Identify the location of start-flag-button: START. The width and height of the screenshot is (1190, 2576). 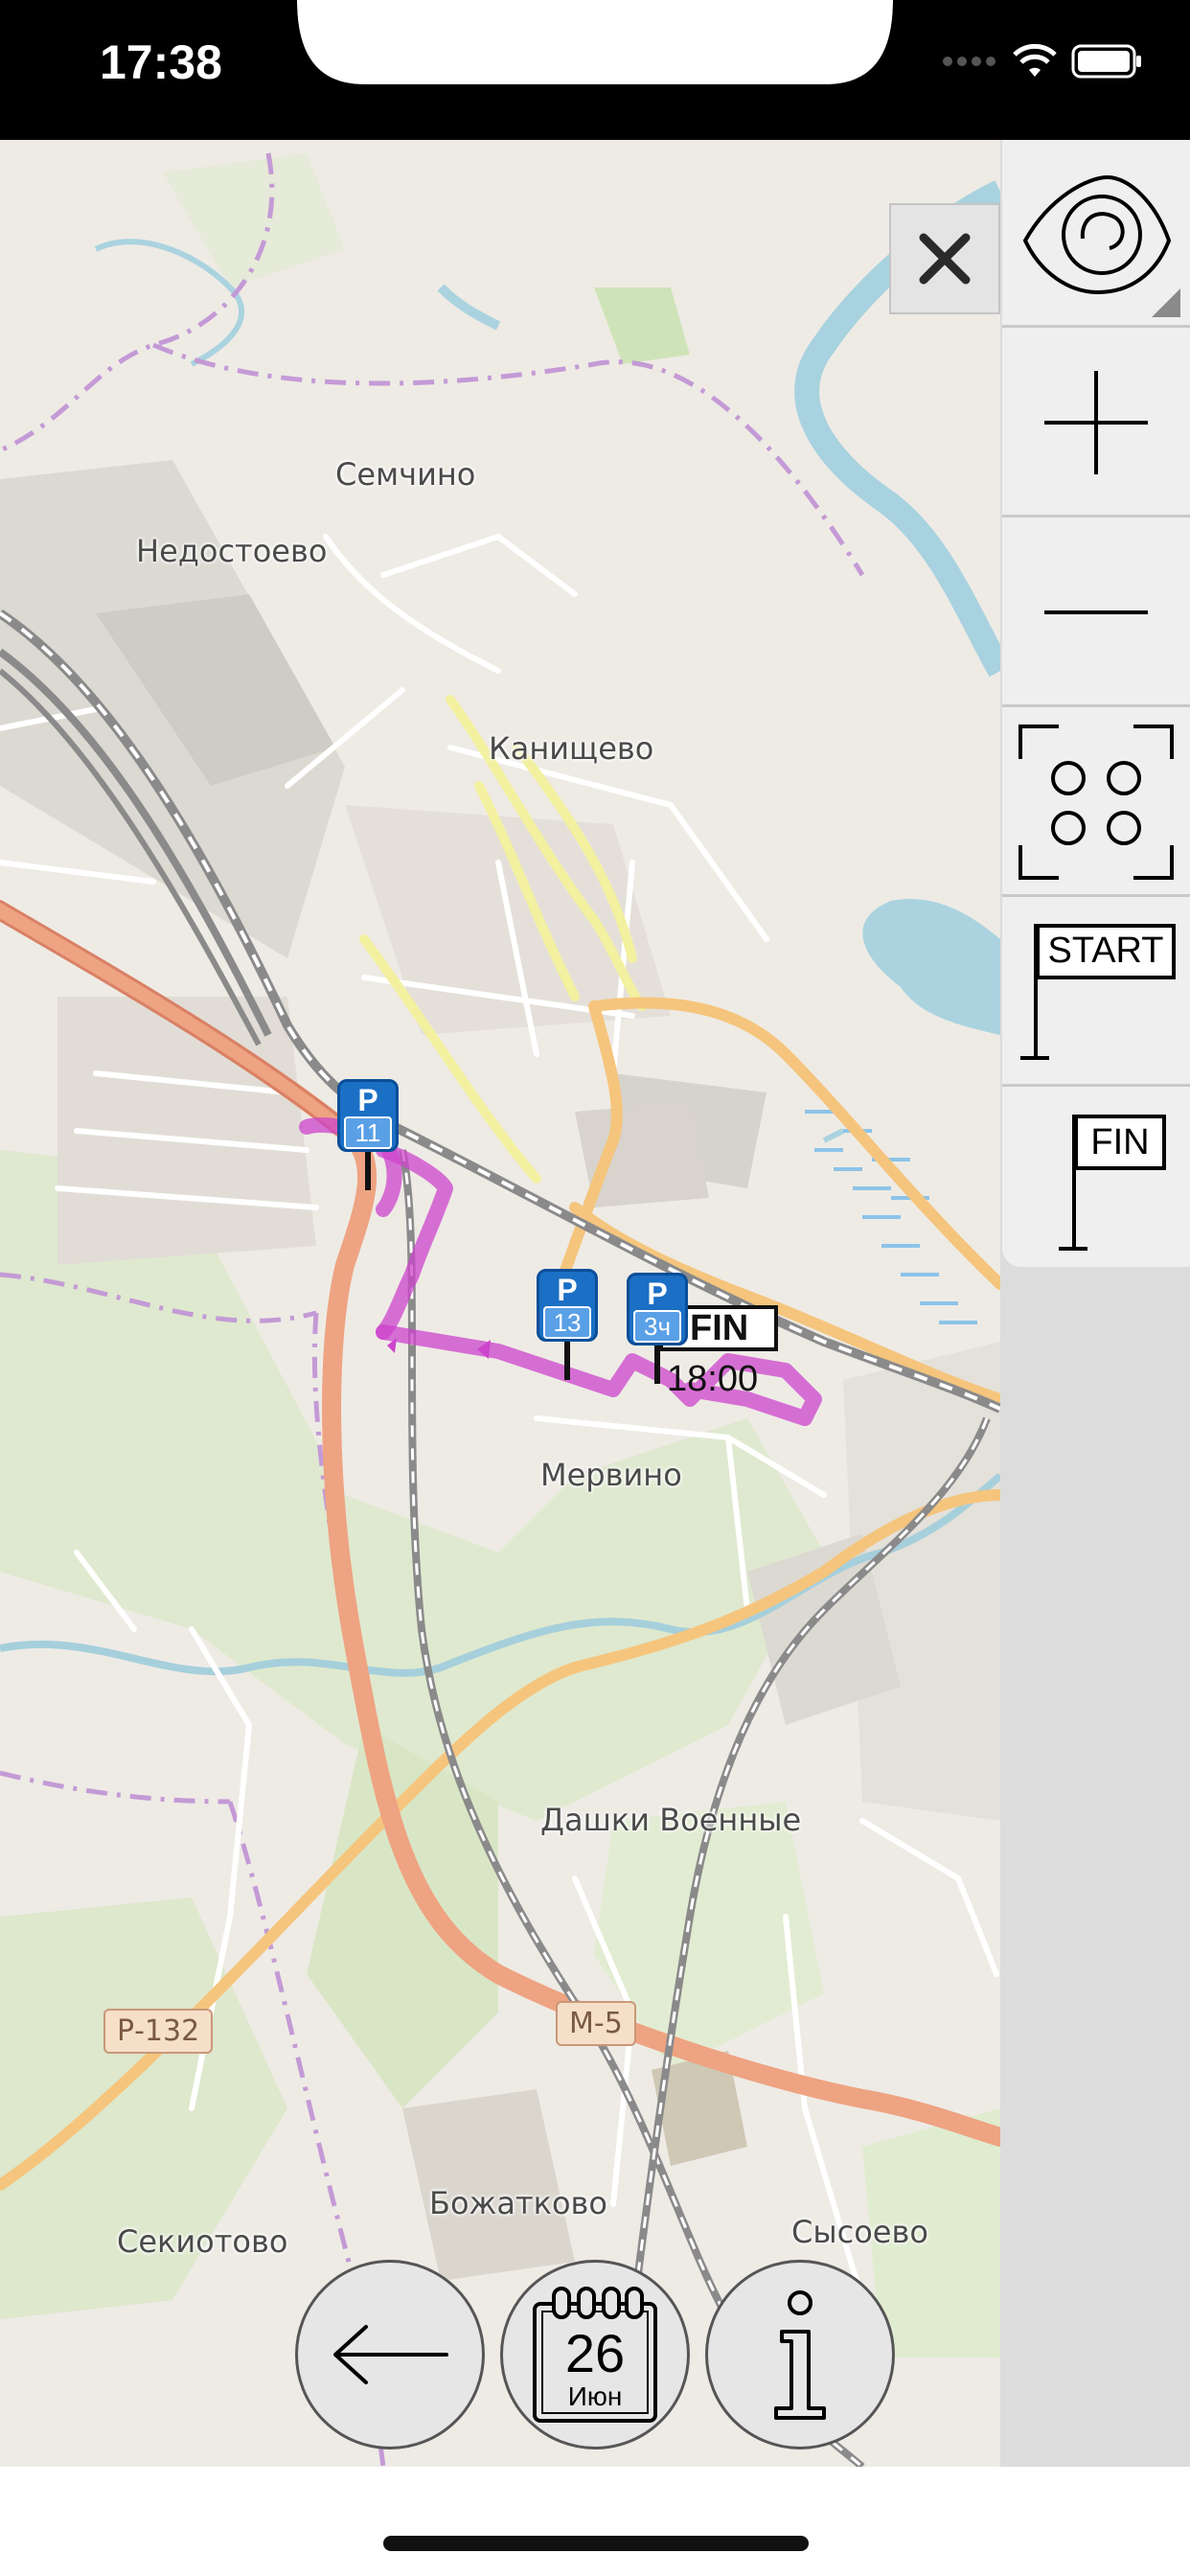
(1096, 993).